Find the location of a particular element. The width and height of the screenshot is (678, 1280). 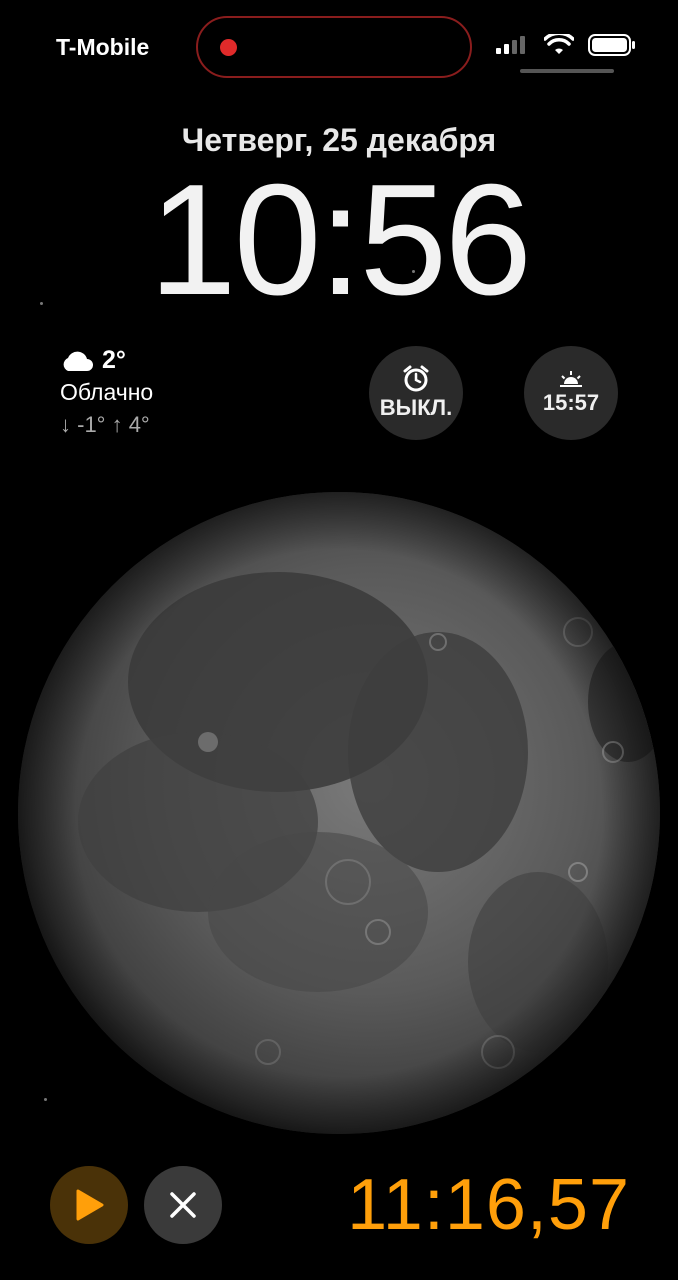

weather-widget: 2° Облачно ↓ -1° ↑ 4° is located at coordinates (106, 392).